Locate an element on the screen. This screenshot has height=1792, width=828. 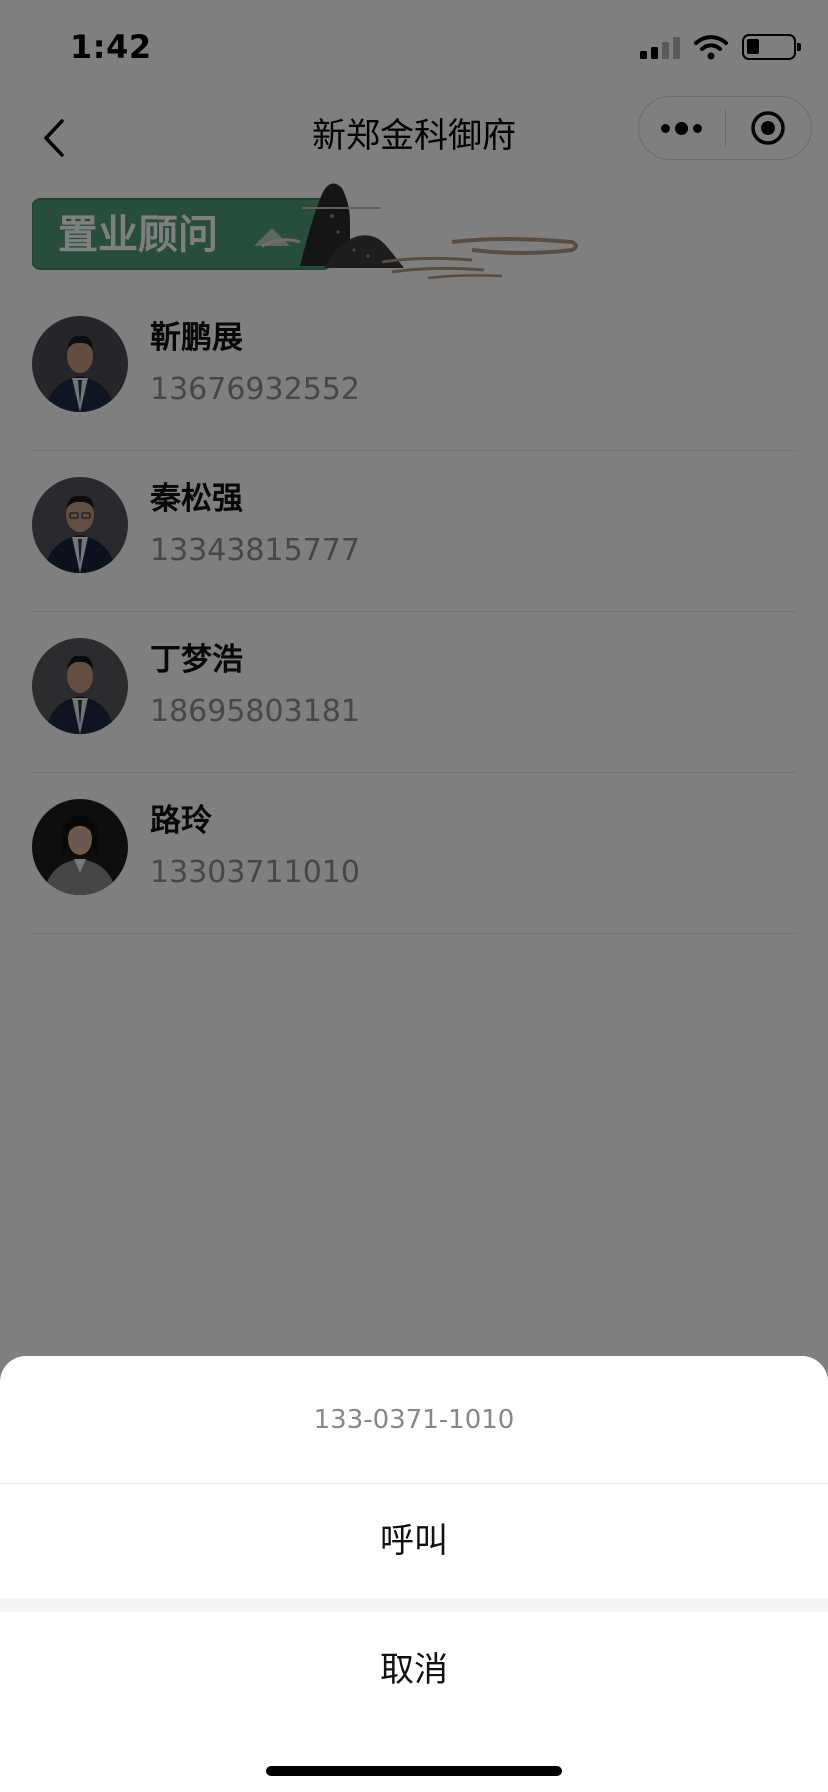
action-sheet-title: 133-0371-1010 is located at coordinates (414, 1420).